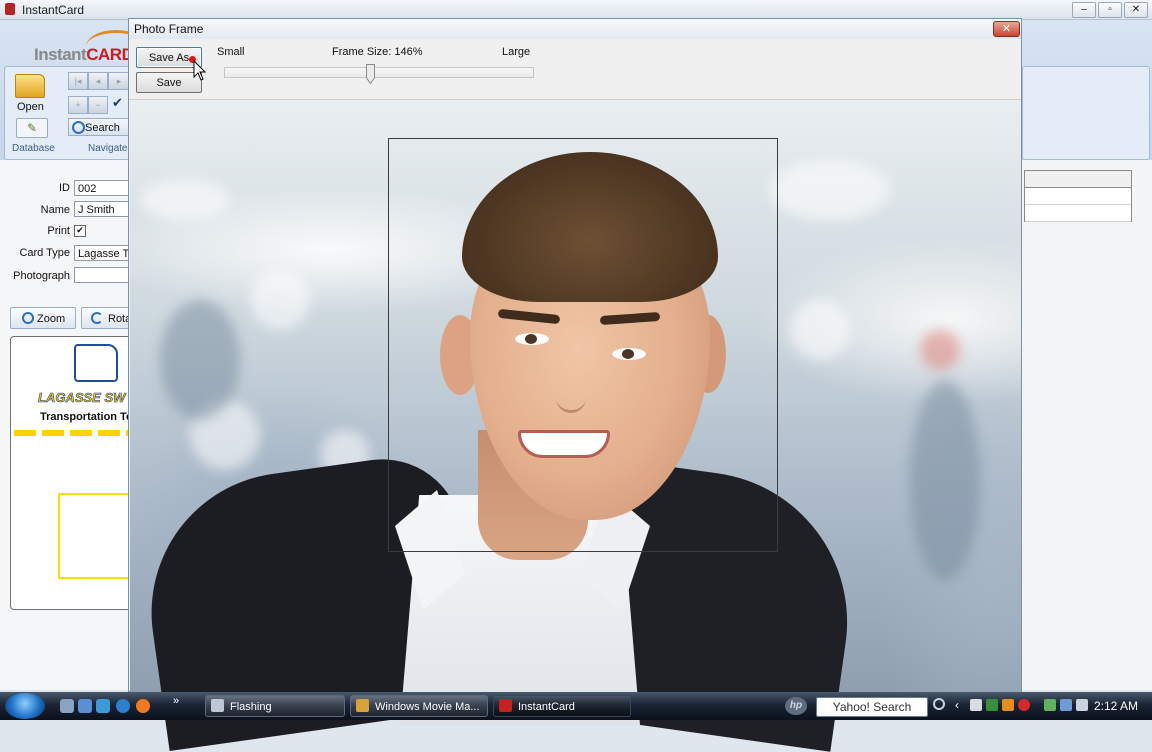 The height and width of the screenshot is (752, 1152). What do you see at coordinates (55, 210) in the screenshot?
I see `name-label: Name` at bounding box center [55, 210].